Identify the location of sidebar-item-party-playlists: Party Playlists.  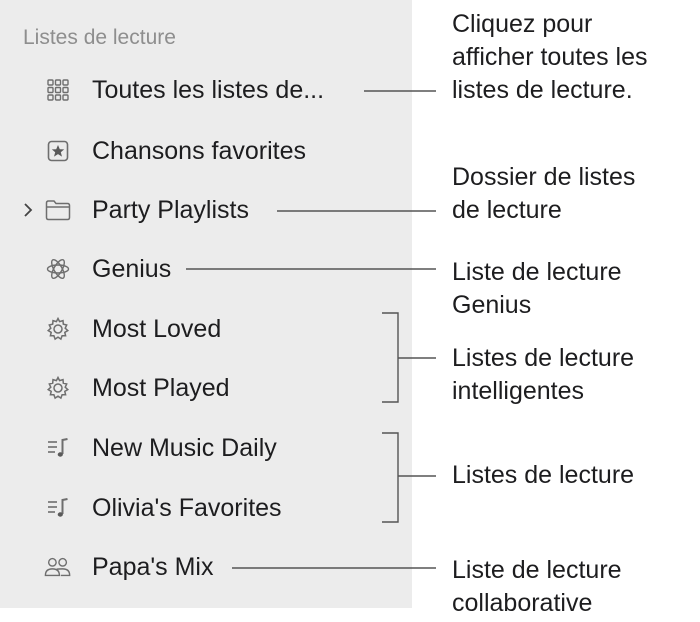
(206, 210).